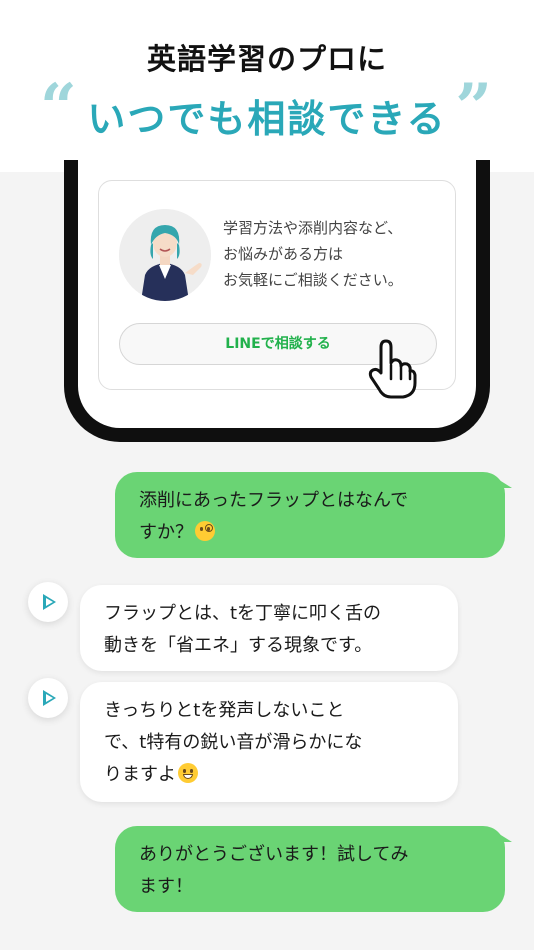  Describe the element at coordinates (233, 742) in the screenshot. I see `message-line: で、t特有の鋭い音が滑らかにな` at that location.